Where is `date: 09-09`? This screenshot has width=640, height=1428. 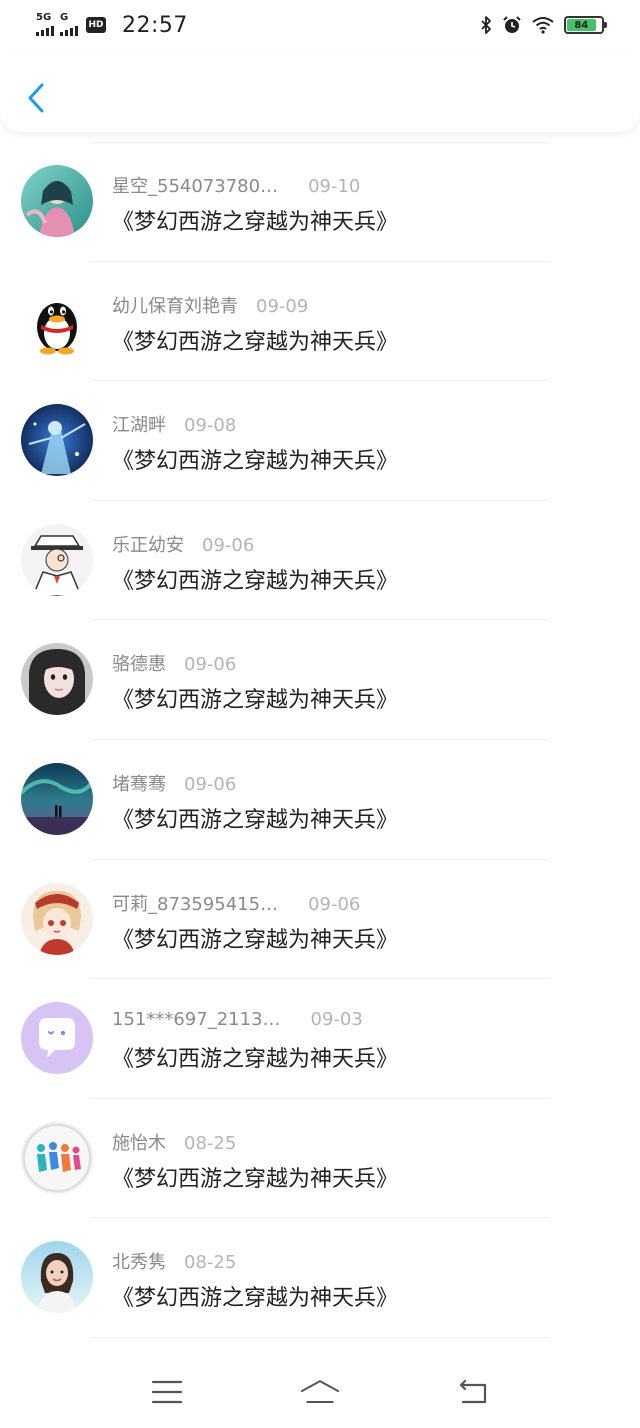 date: 09-09 is located at coordinates (282, 306).